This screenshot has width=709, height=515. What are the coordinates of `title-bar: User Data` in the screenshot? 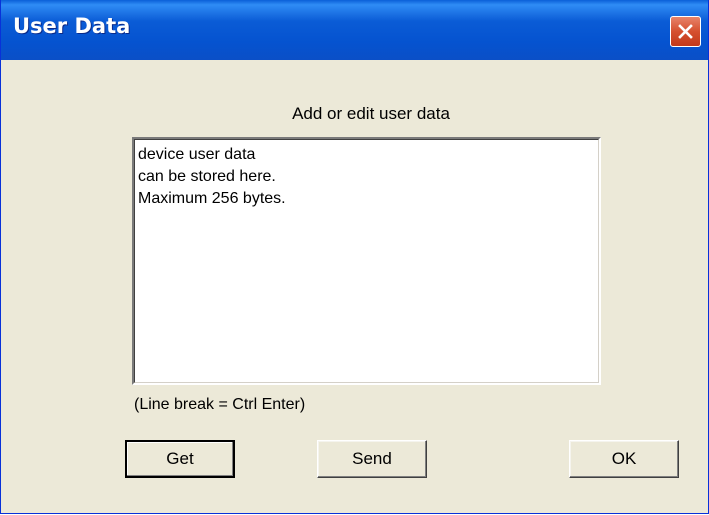 It's located at (354, 30).